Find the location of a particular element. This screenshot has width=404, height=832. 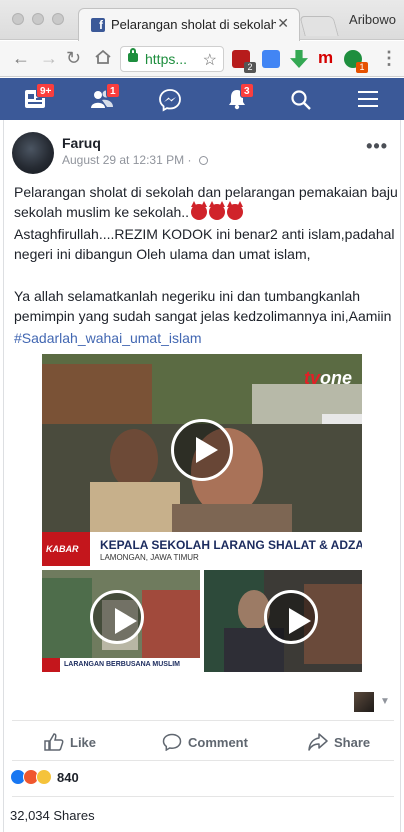

translate-icon is located at coordinates (271, 59).